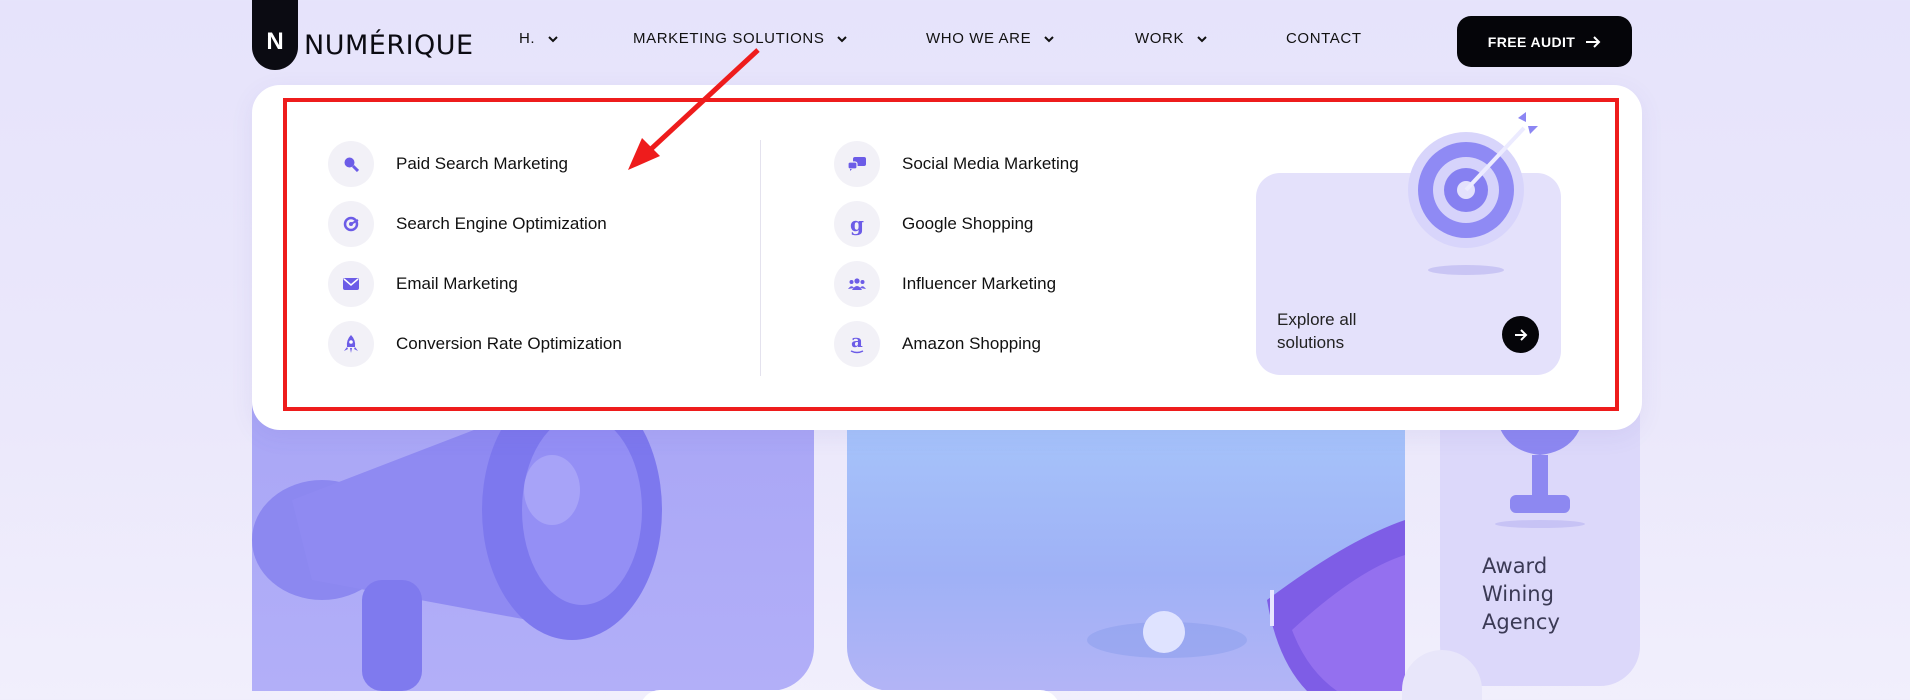 The image size is (1910, 700). Describe the element at coordinates (850, 695) in the screenshot. I see `white-card-edge` at that location.